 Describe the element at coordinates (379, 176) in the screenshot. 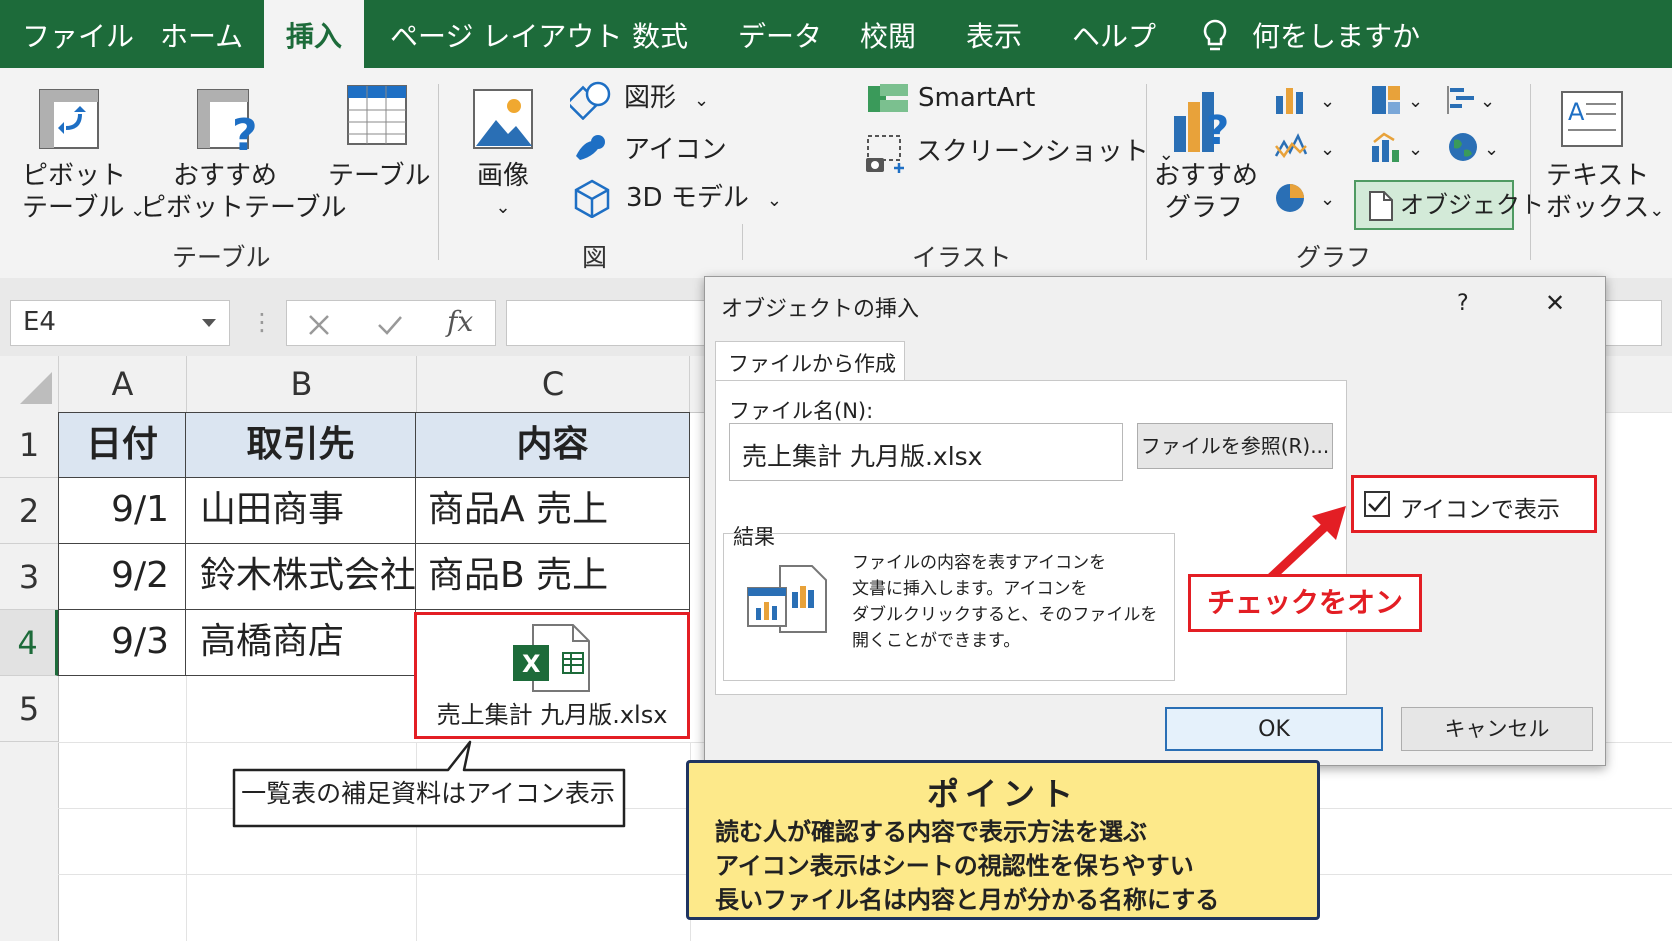

I see `table-button-label: テーブル` at that location.